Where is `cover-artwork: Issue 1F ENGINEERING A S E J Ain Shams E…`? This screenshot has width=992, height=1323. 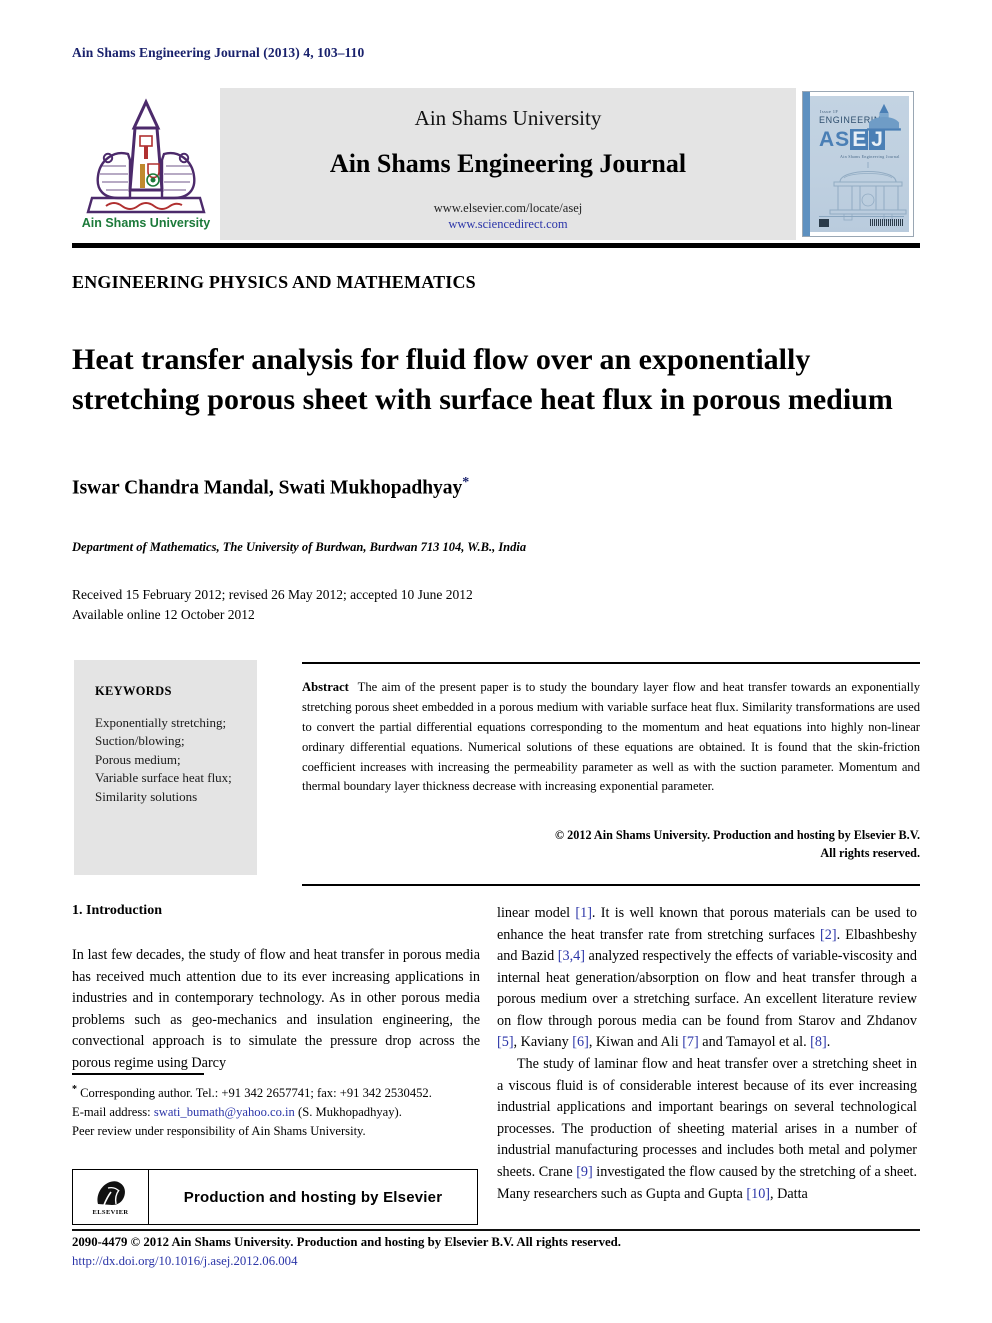 cover-artwork: Issue 1F ENGINEERING A S E J Ain Shams E… is located at coordinates (859, 164).